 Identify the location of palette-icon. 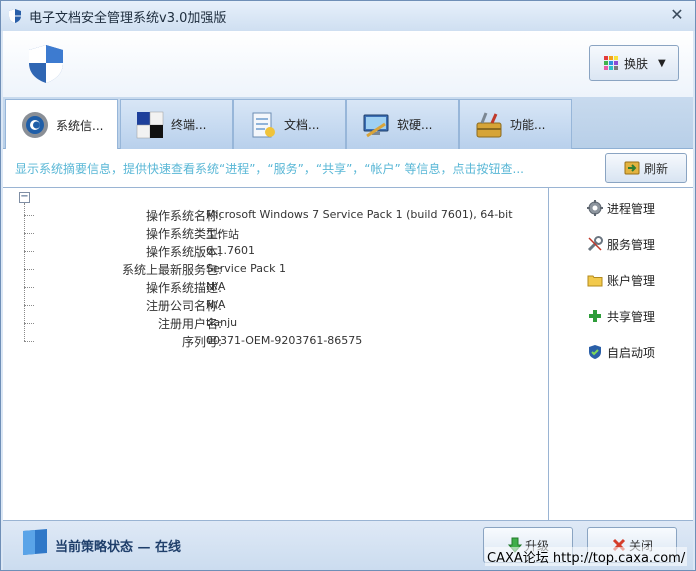
(611, 63).